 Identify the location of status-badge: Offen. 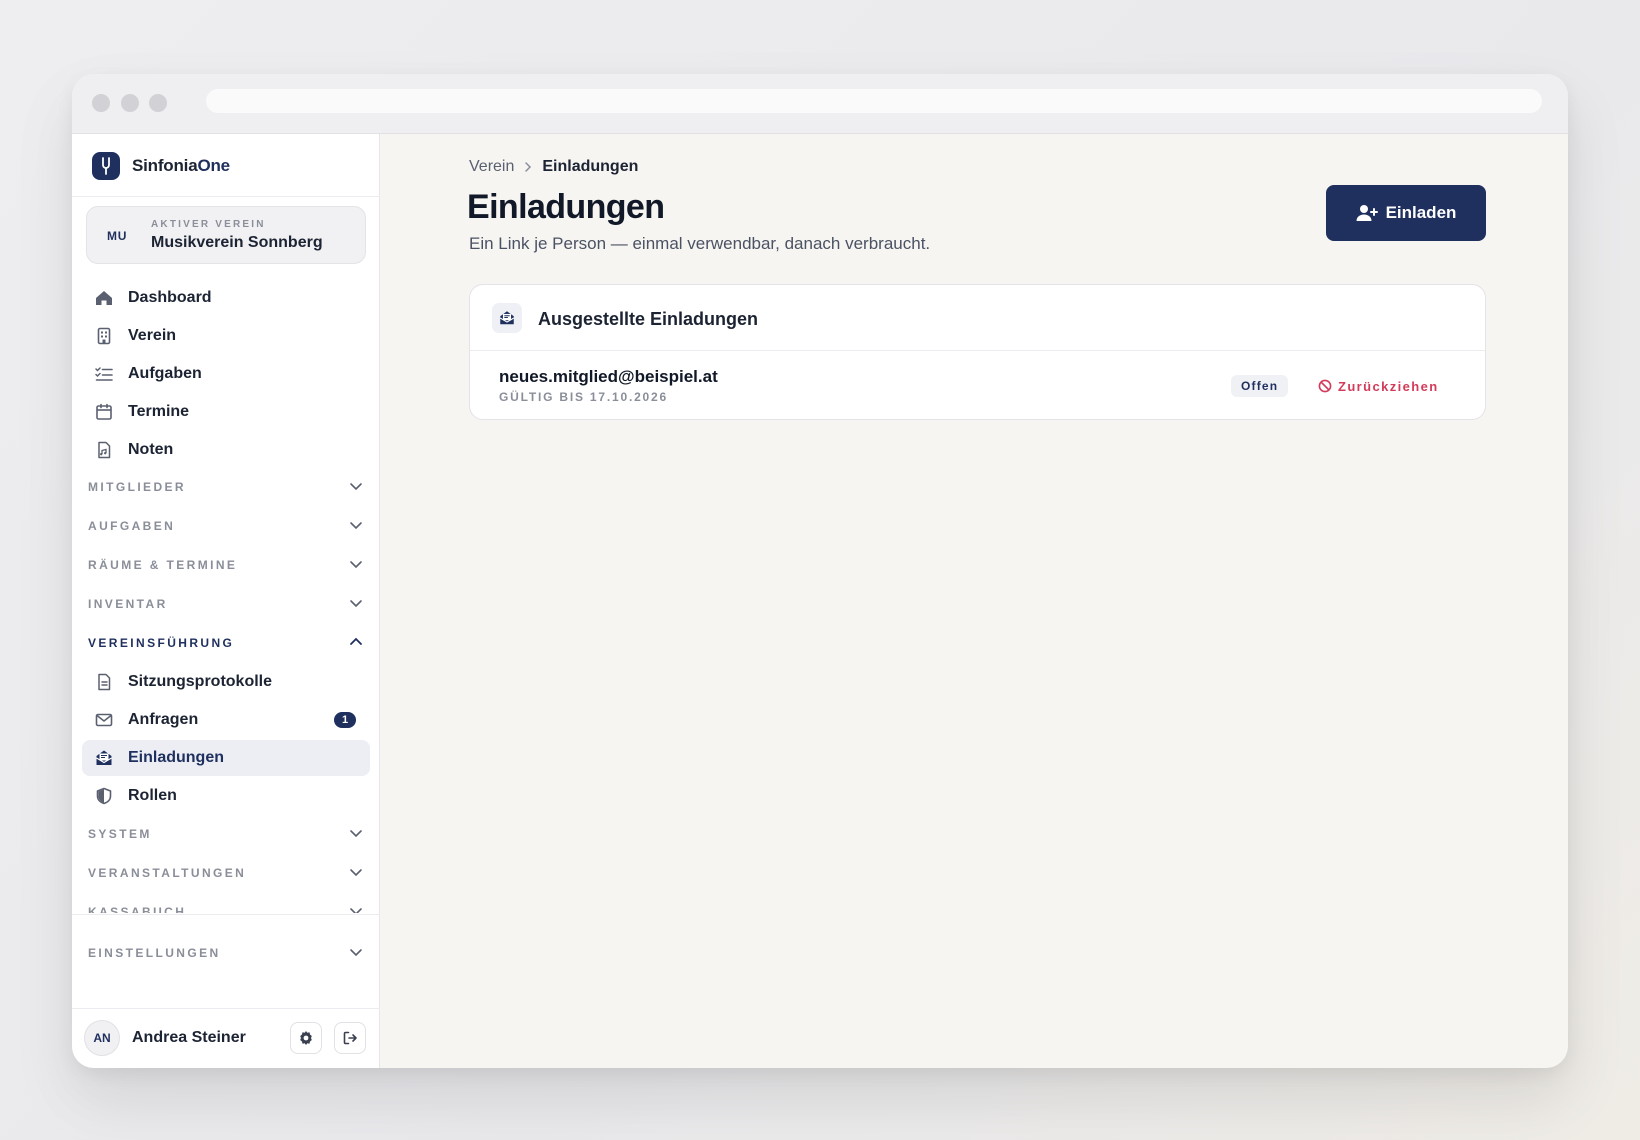
(1260, 386).